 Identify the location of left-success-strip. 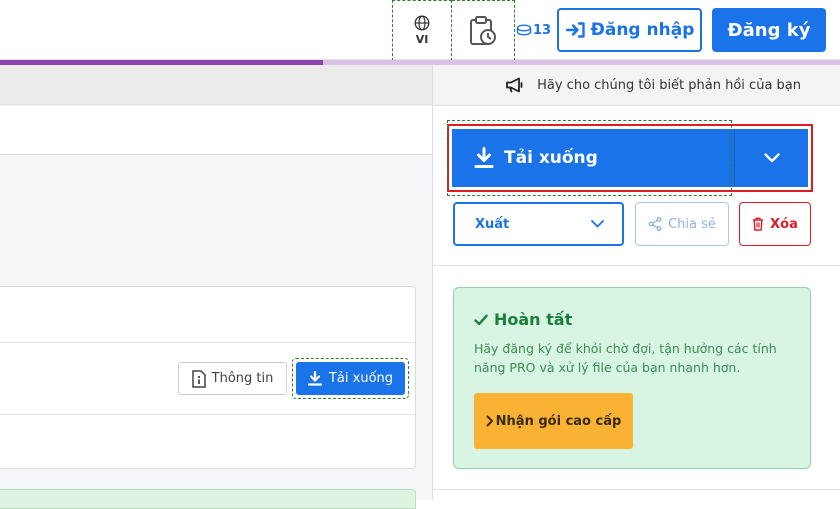
(208, 499).